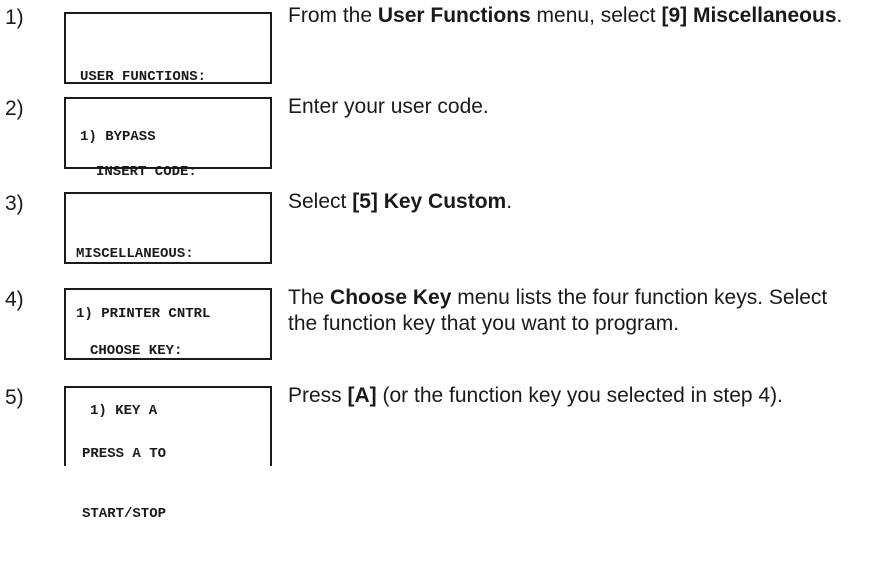 The width and height of the screenshot is (890, 564). What do you see at coordinates (14, 203) in the screenshot?
I see `step-number: 3)` at bounding box center [14, 203].